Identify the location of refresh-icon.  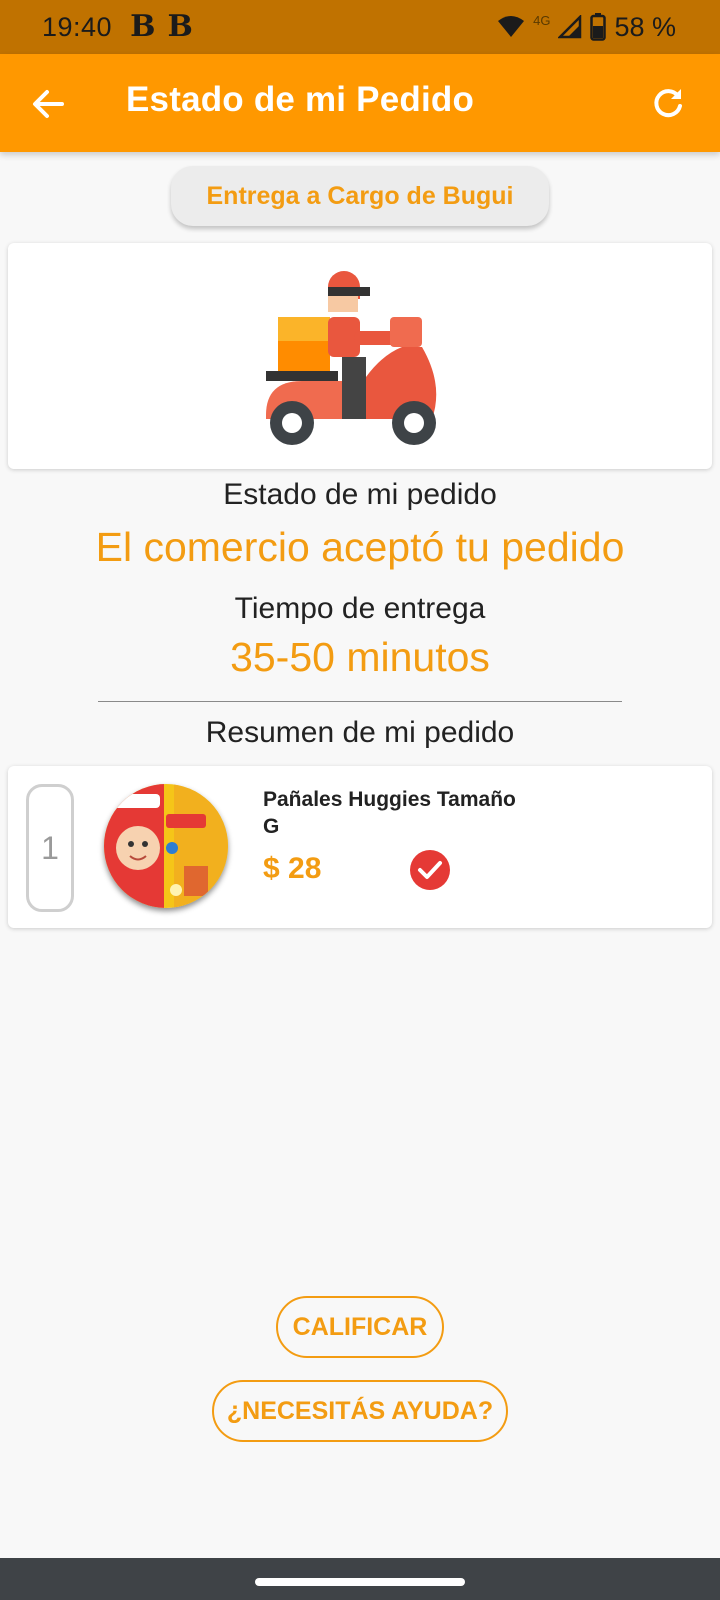
(668, 103).